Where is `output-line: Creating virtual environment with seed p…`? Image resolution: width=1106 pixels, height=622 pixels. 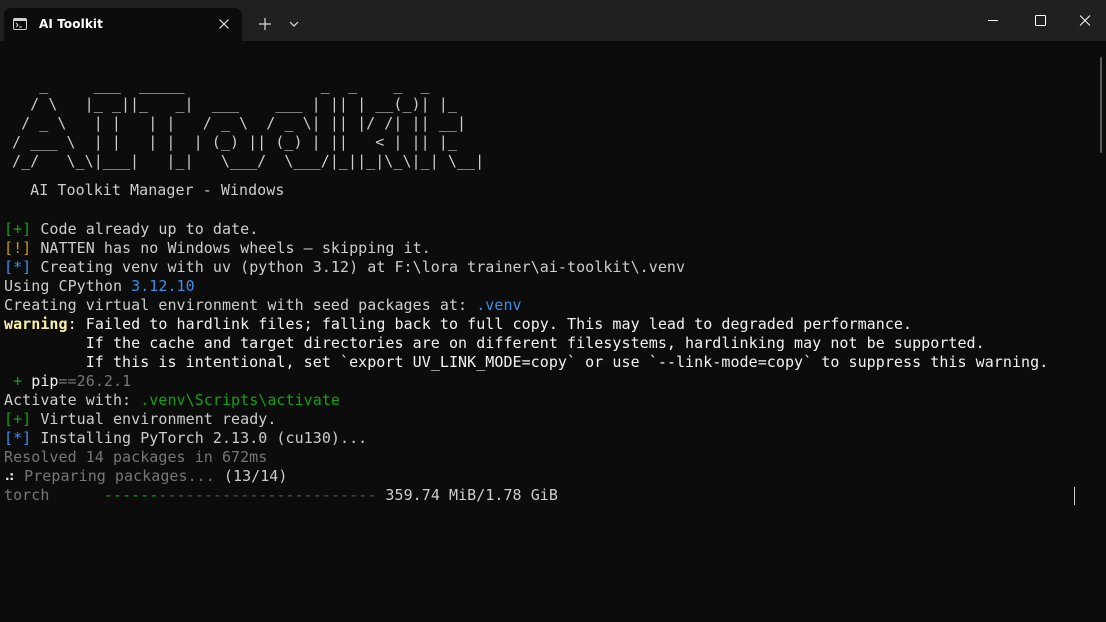
output-line: Creating virtual environment with seed p… is located at coordinates (263, 305).